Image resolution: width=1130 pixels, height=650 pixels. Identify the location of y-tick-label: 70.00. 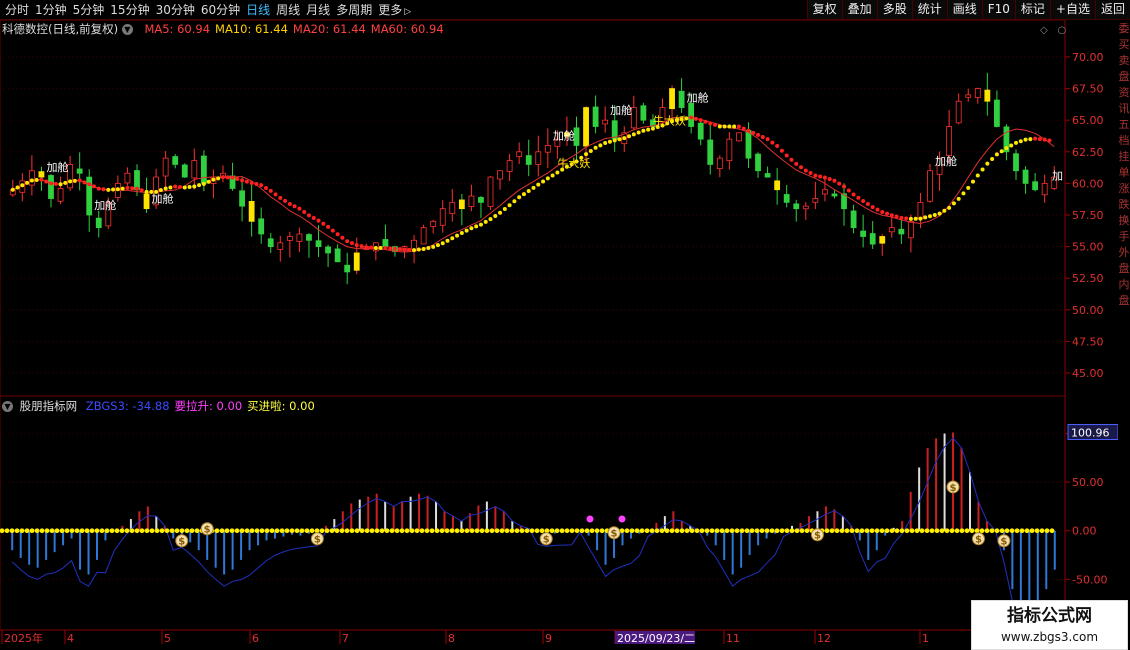
(1088, 57).